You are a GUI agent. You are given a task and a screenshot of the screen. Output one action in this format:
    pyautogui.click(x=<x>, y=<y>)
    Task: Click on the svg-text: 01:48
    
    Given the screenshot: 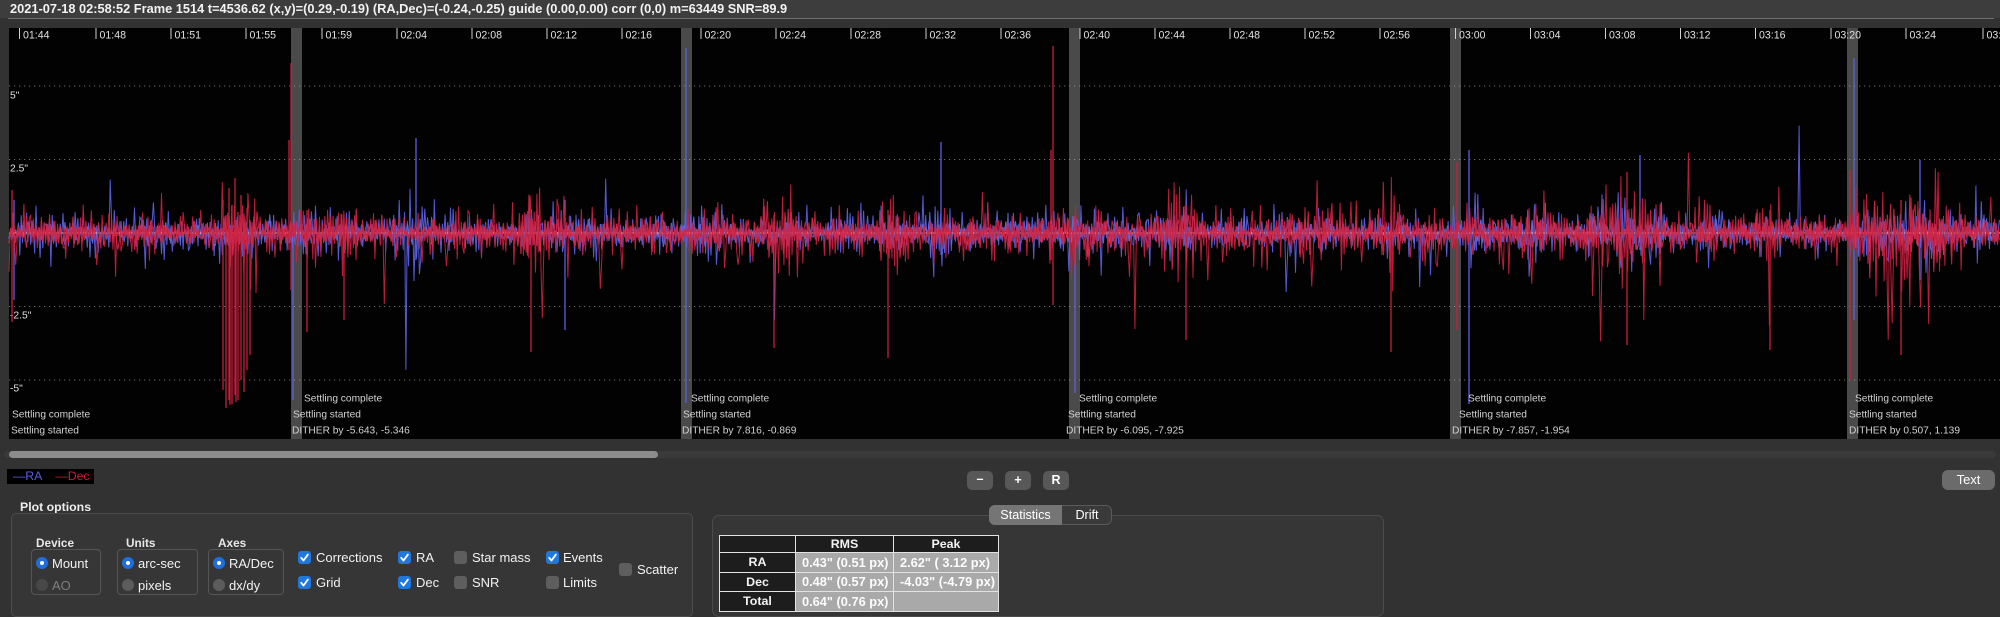 What is the action you would take?
    pyautogui.click(x=113, y=36)
    